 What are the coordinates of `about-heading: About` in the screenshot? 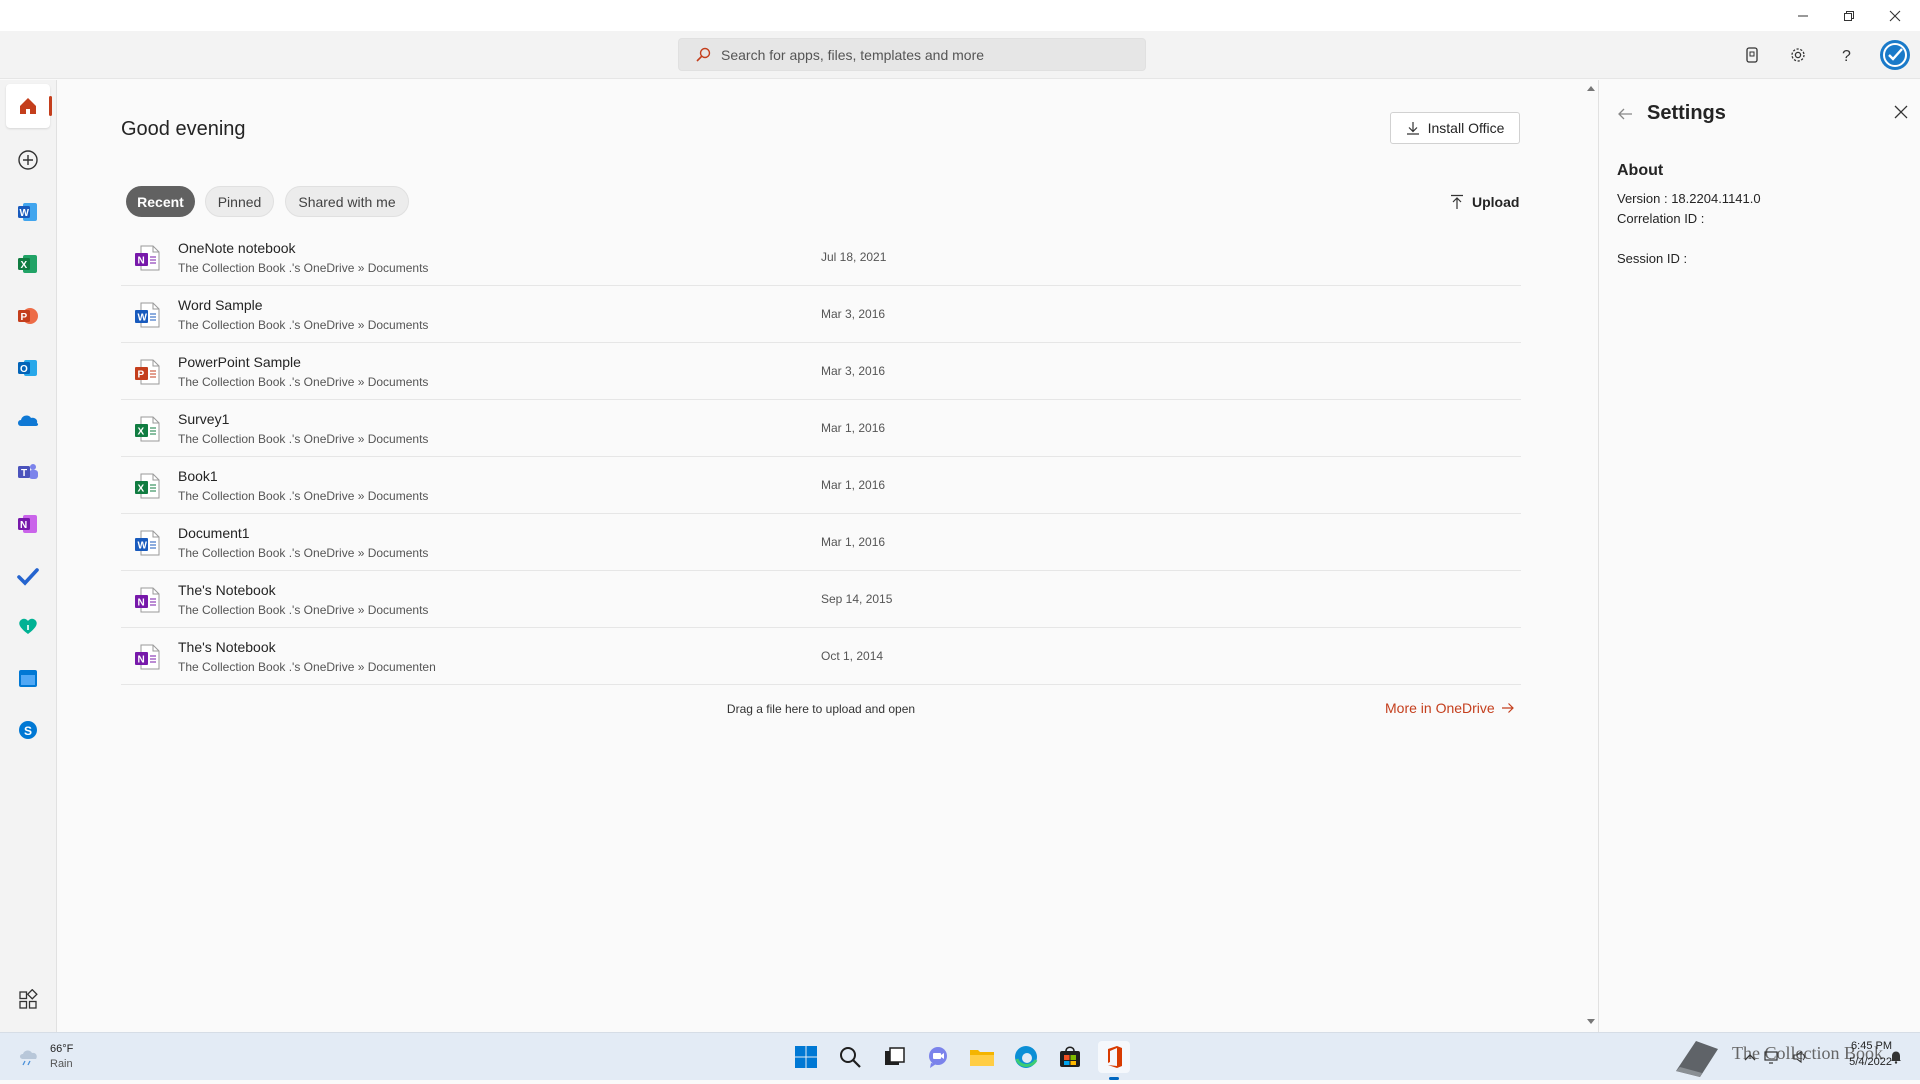 It's located at (1640, 170).